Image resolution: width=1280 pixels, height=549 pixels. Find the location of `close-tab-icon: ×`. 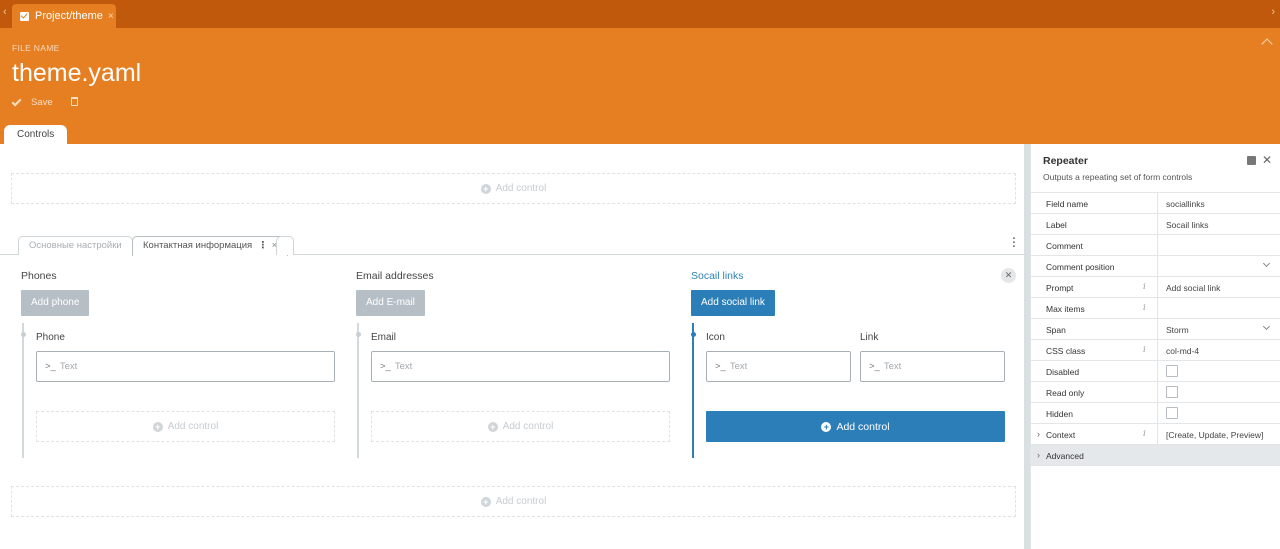

close-tab-icon: × is located at coordinates (111, 16).